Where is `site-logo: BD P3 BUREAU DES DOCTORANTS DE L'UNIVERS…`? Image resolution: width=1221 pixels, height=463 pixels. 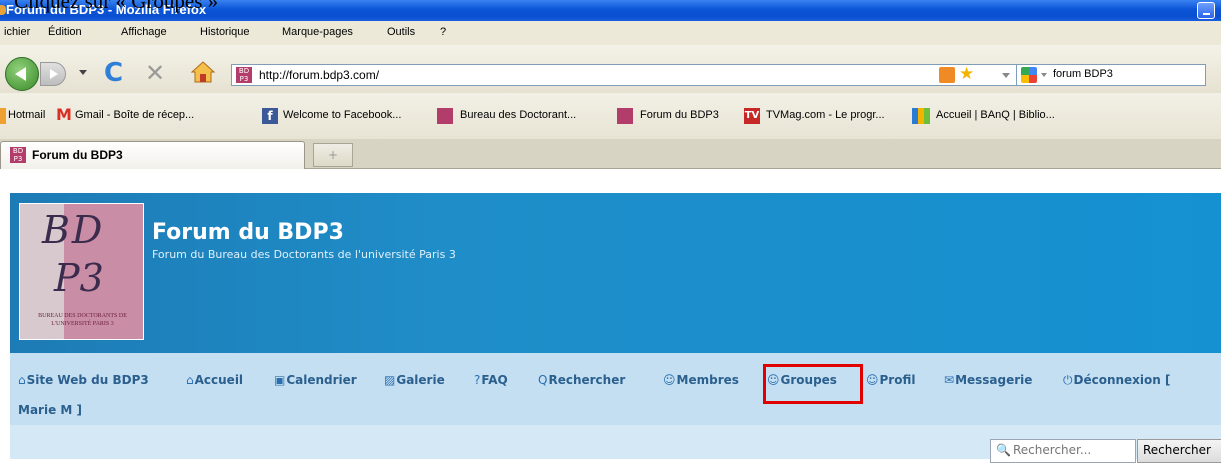
site-logo: BD P3 BUREAU DES DOCTORANTS DE L'UNIVERS… is located at coordinates (81, 271).